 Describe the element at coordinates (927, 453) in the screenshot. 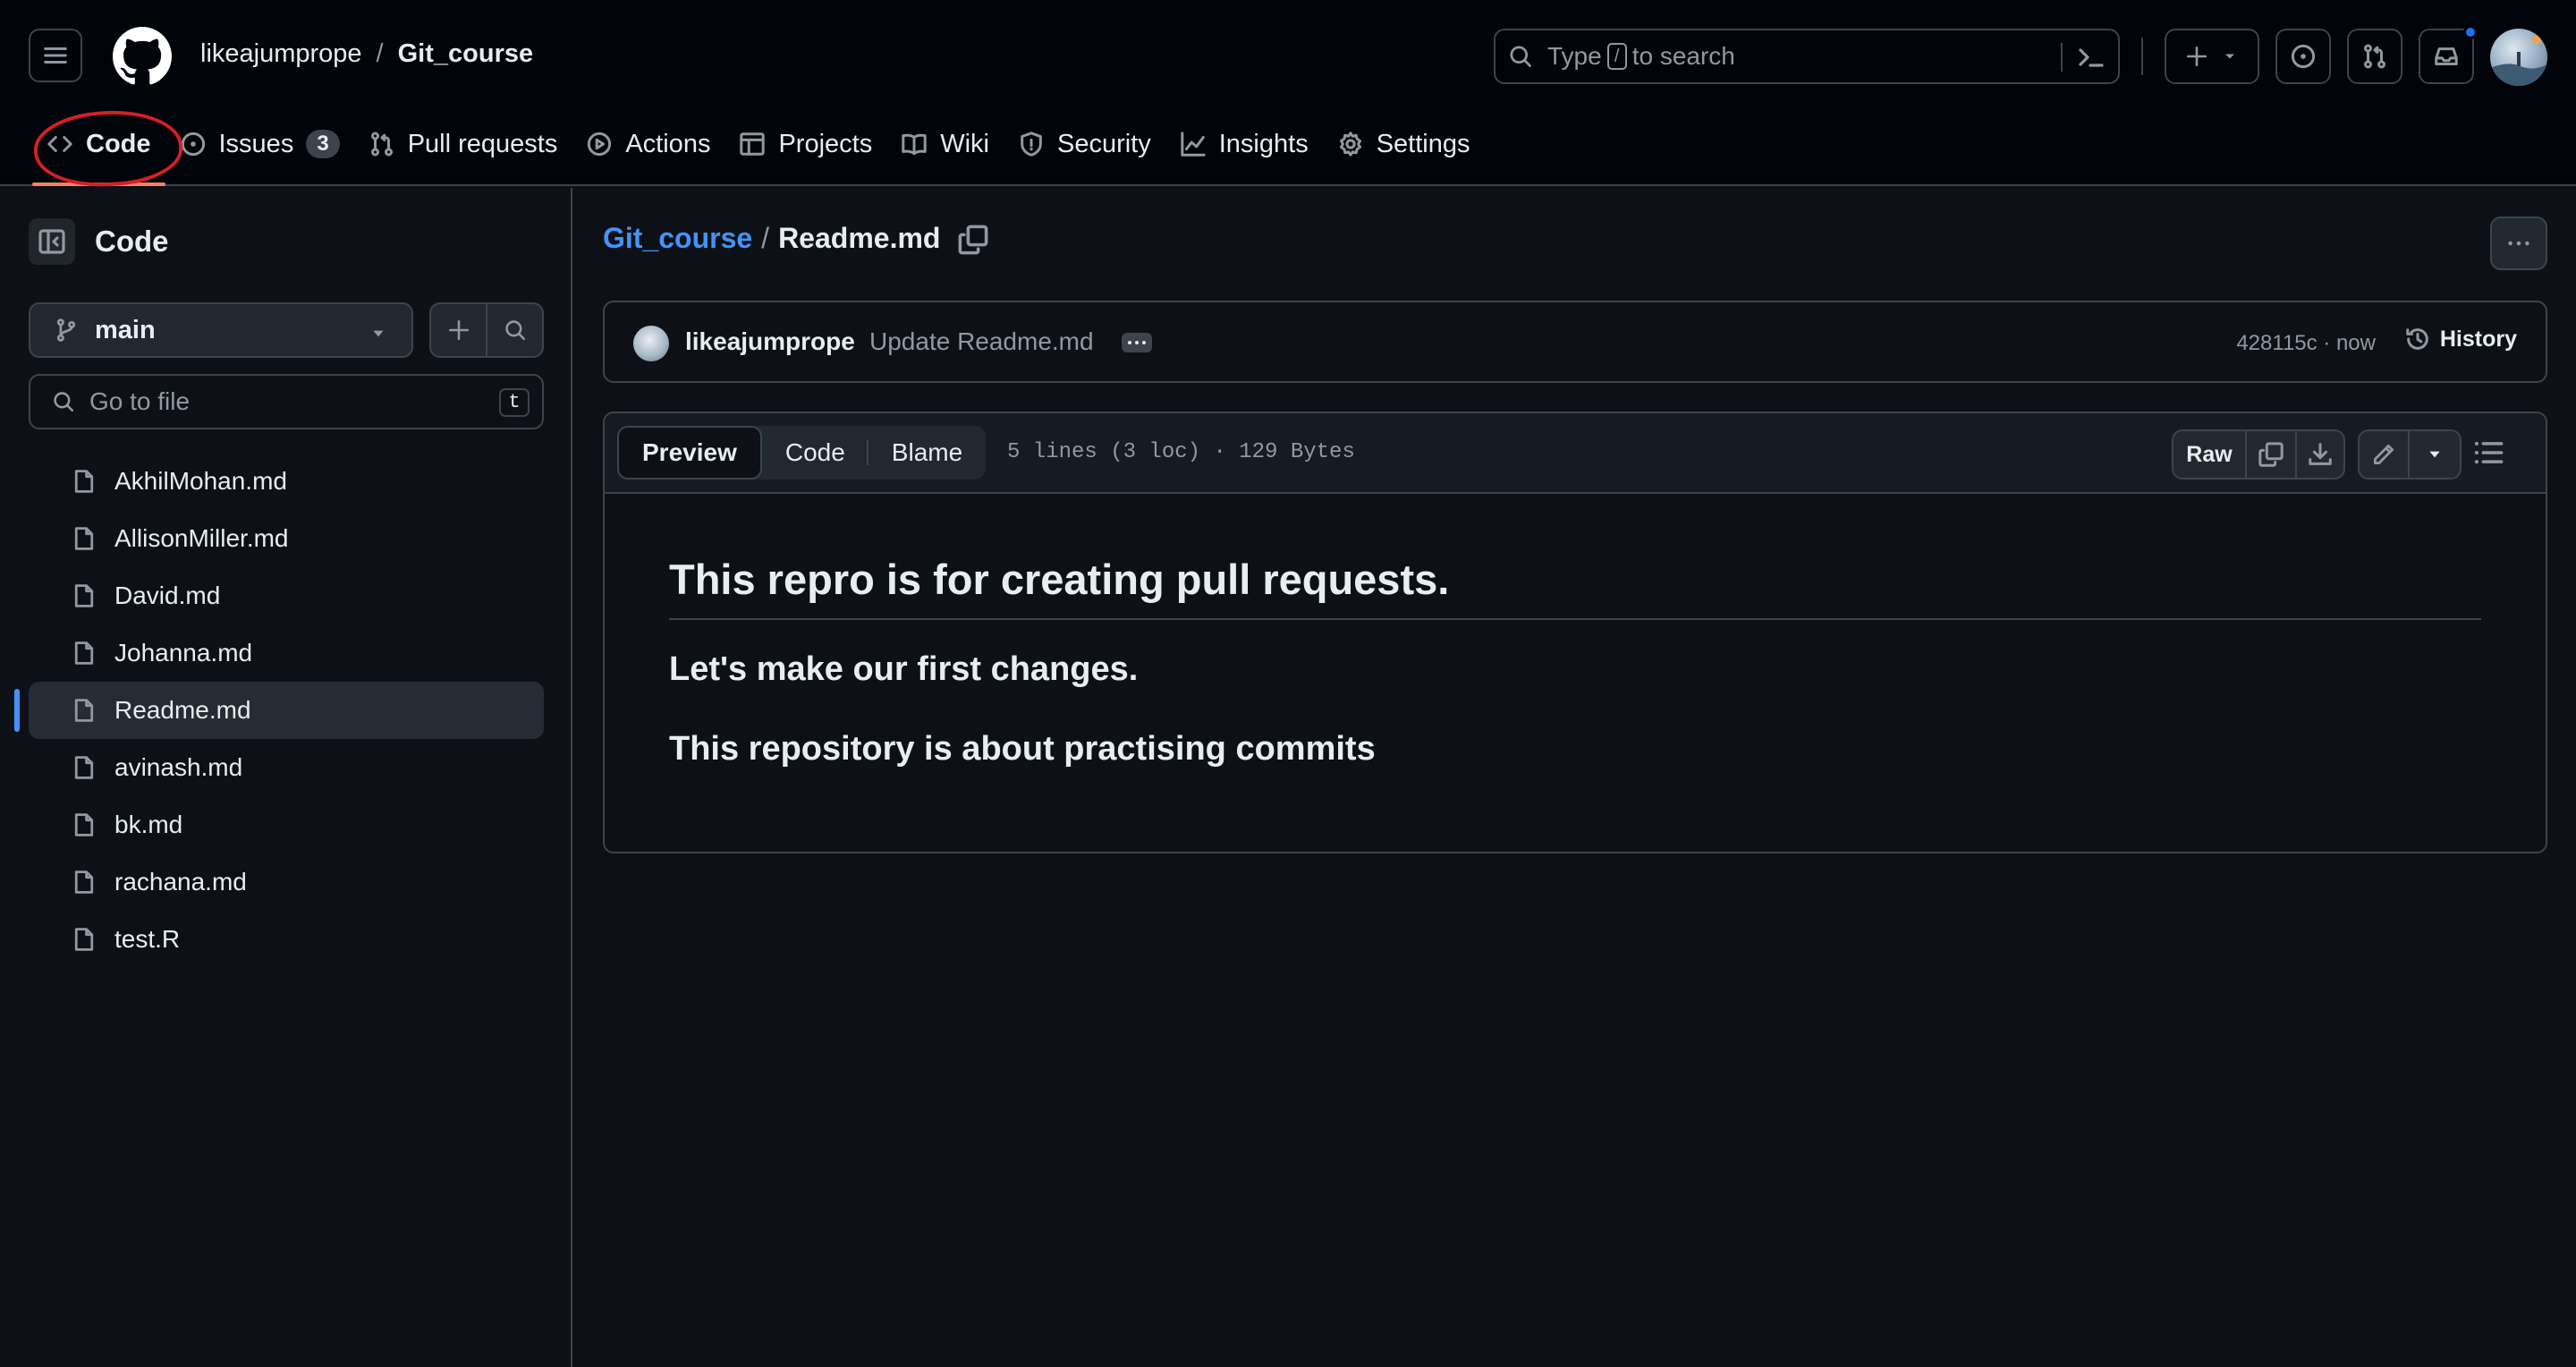

I see `tab-blame: Blame` at that location.